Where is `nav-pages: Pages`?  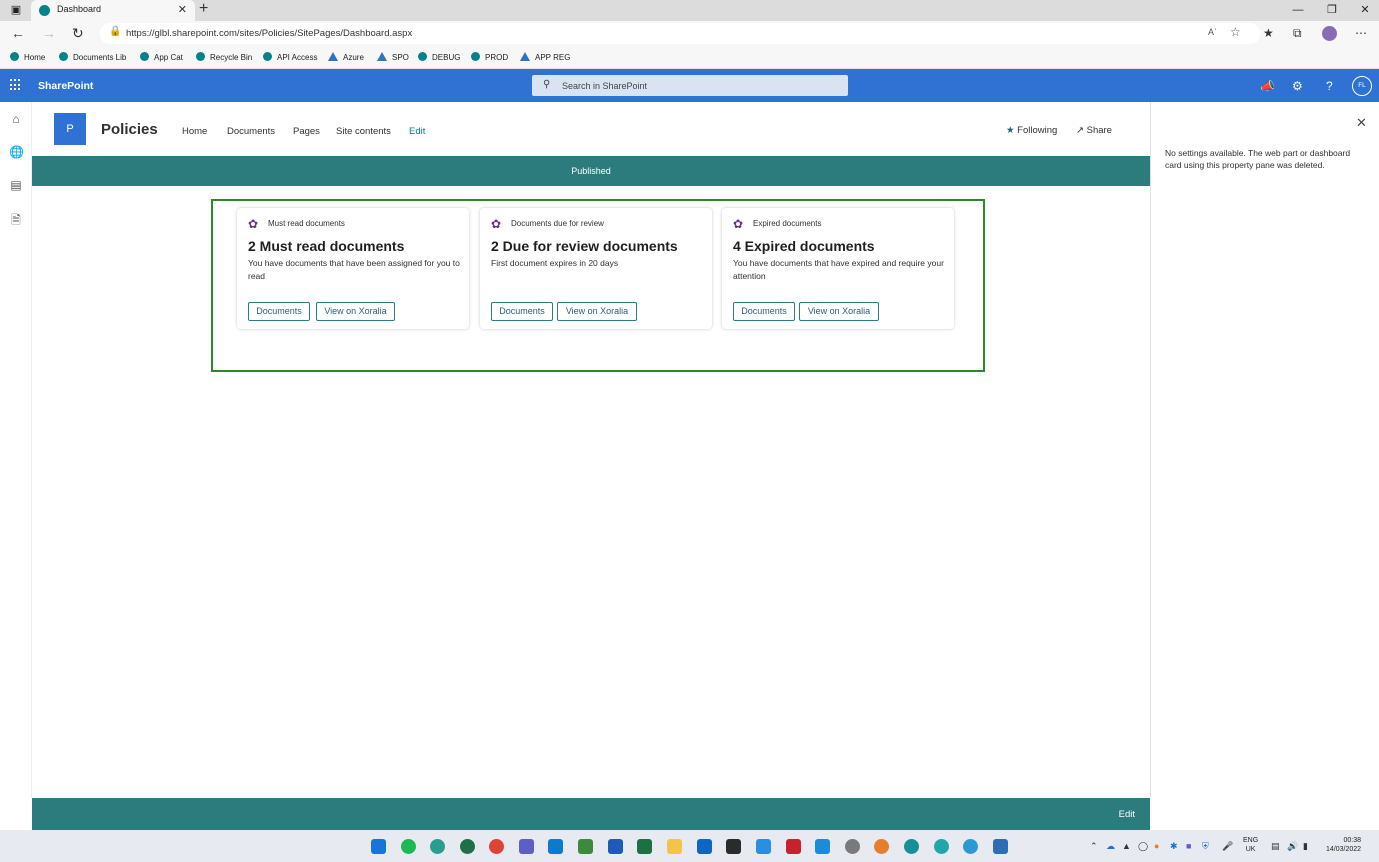
nav-pages: Pages is located at coordinates (306, 131).